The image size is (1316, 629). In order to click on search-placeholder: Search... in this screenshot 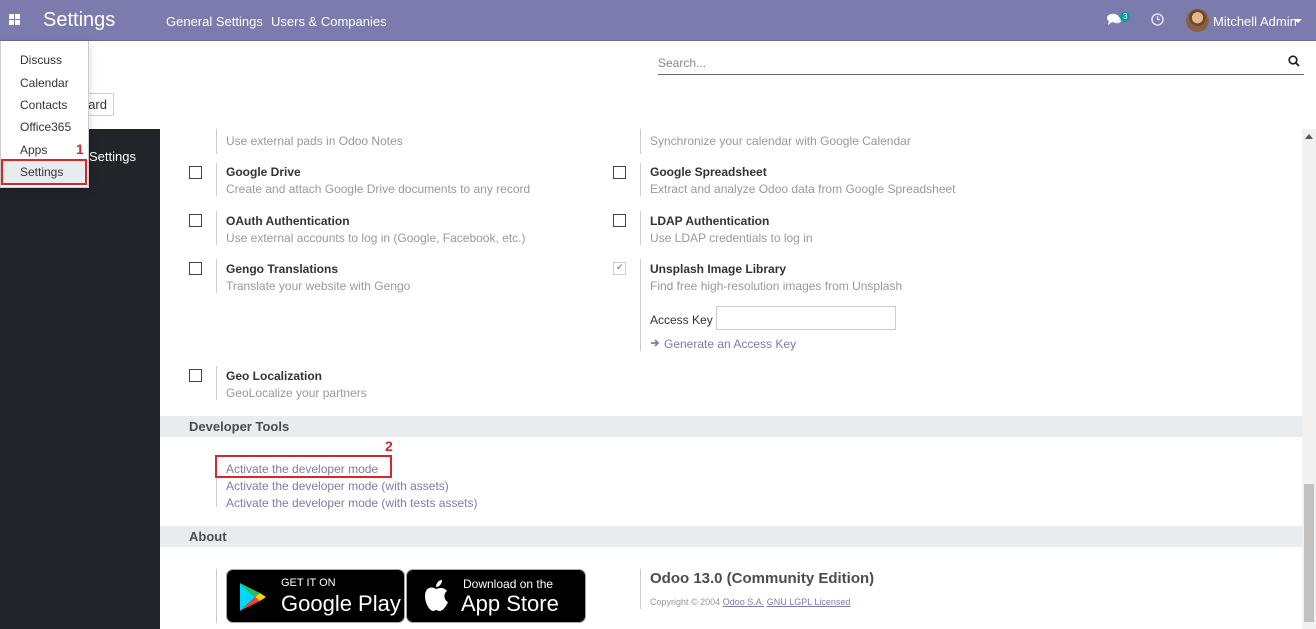, I will do `click(682, 63)`.